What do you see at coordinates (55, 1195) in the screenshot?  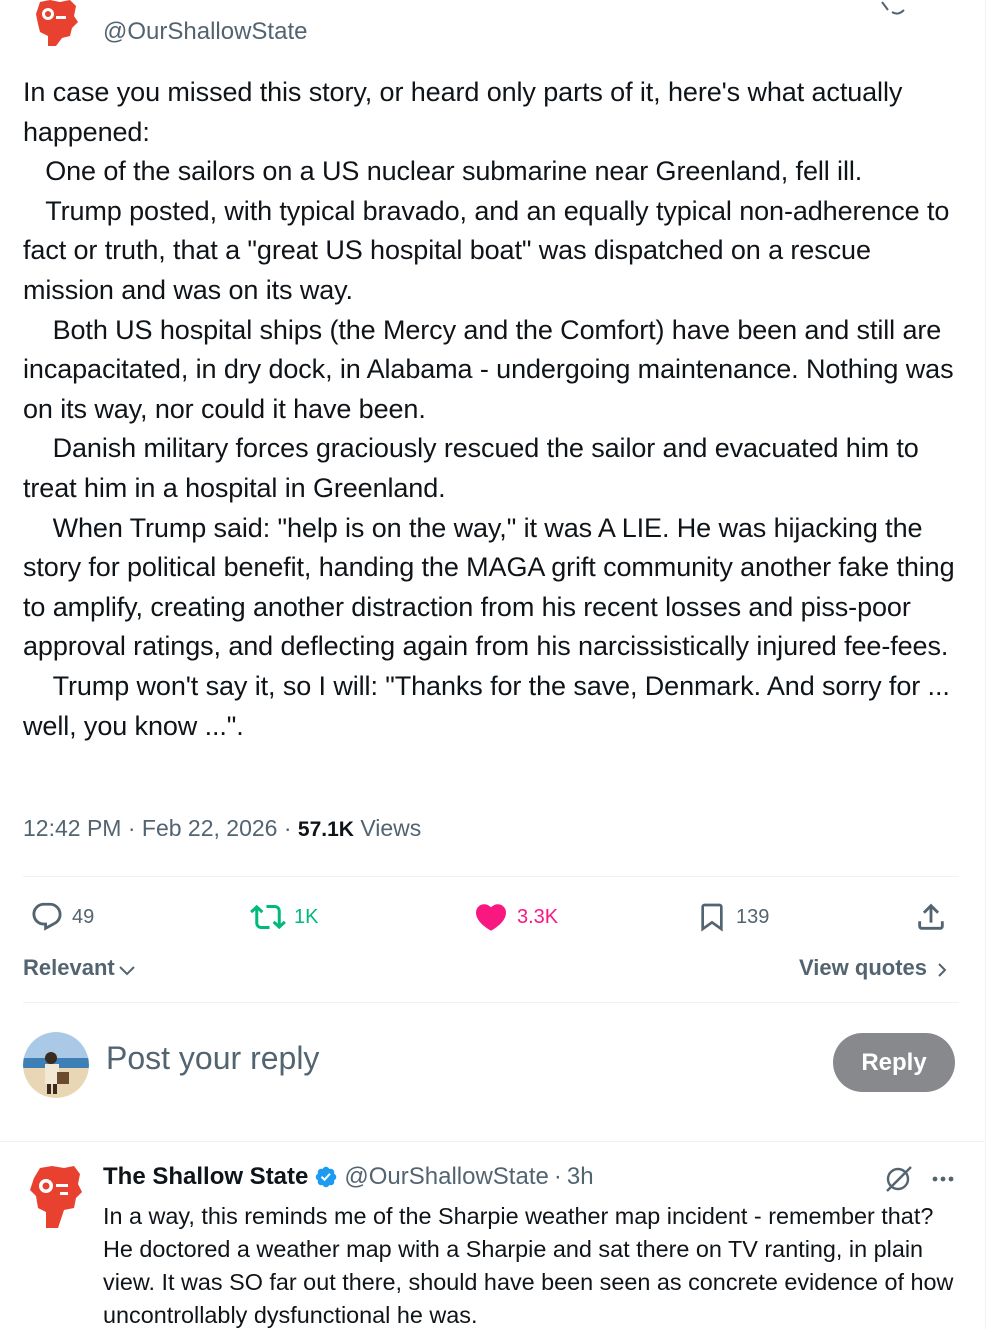 I see `reply-author-avatar` at bounding box center [55, 1195].